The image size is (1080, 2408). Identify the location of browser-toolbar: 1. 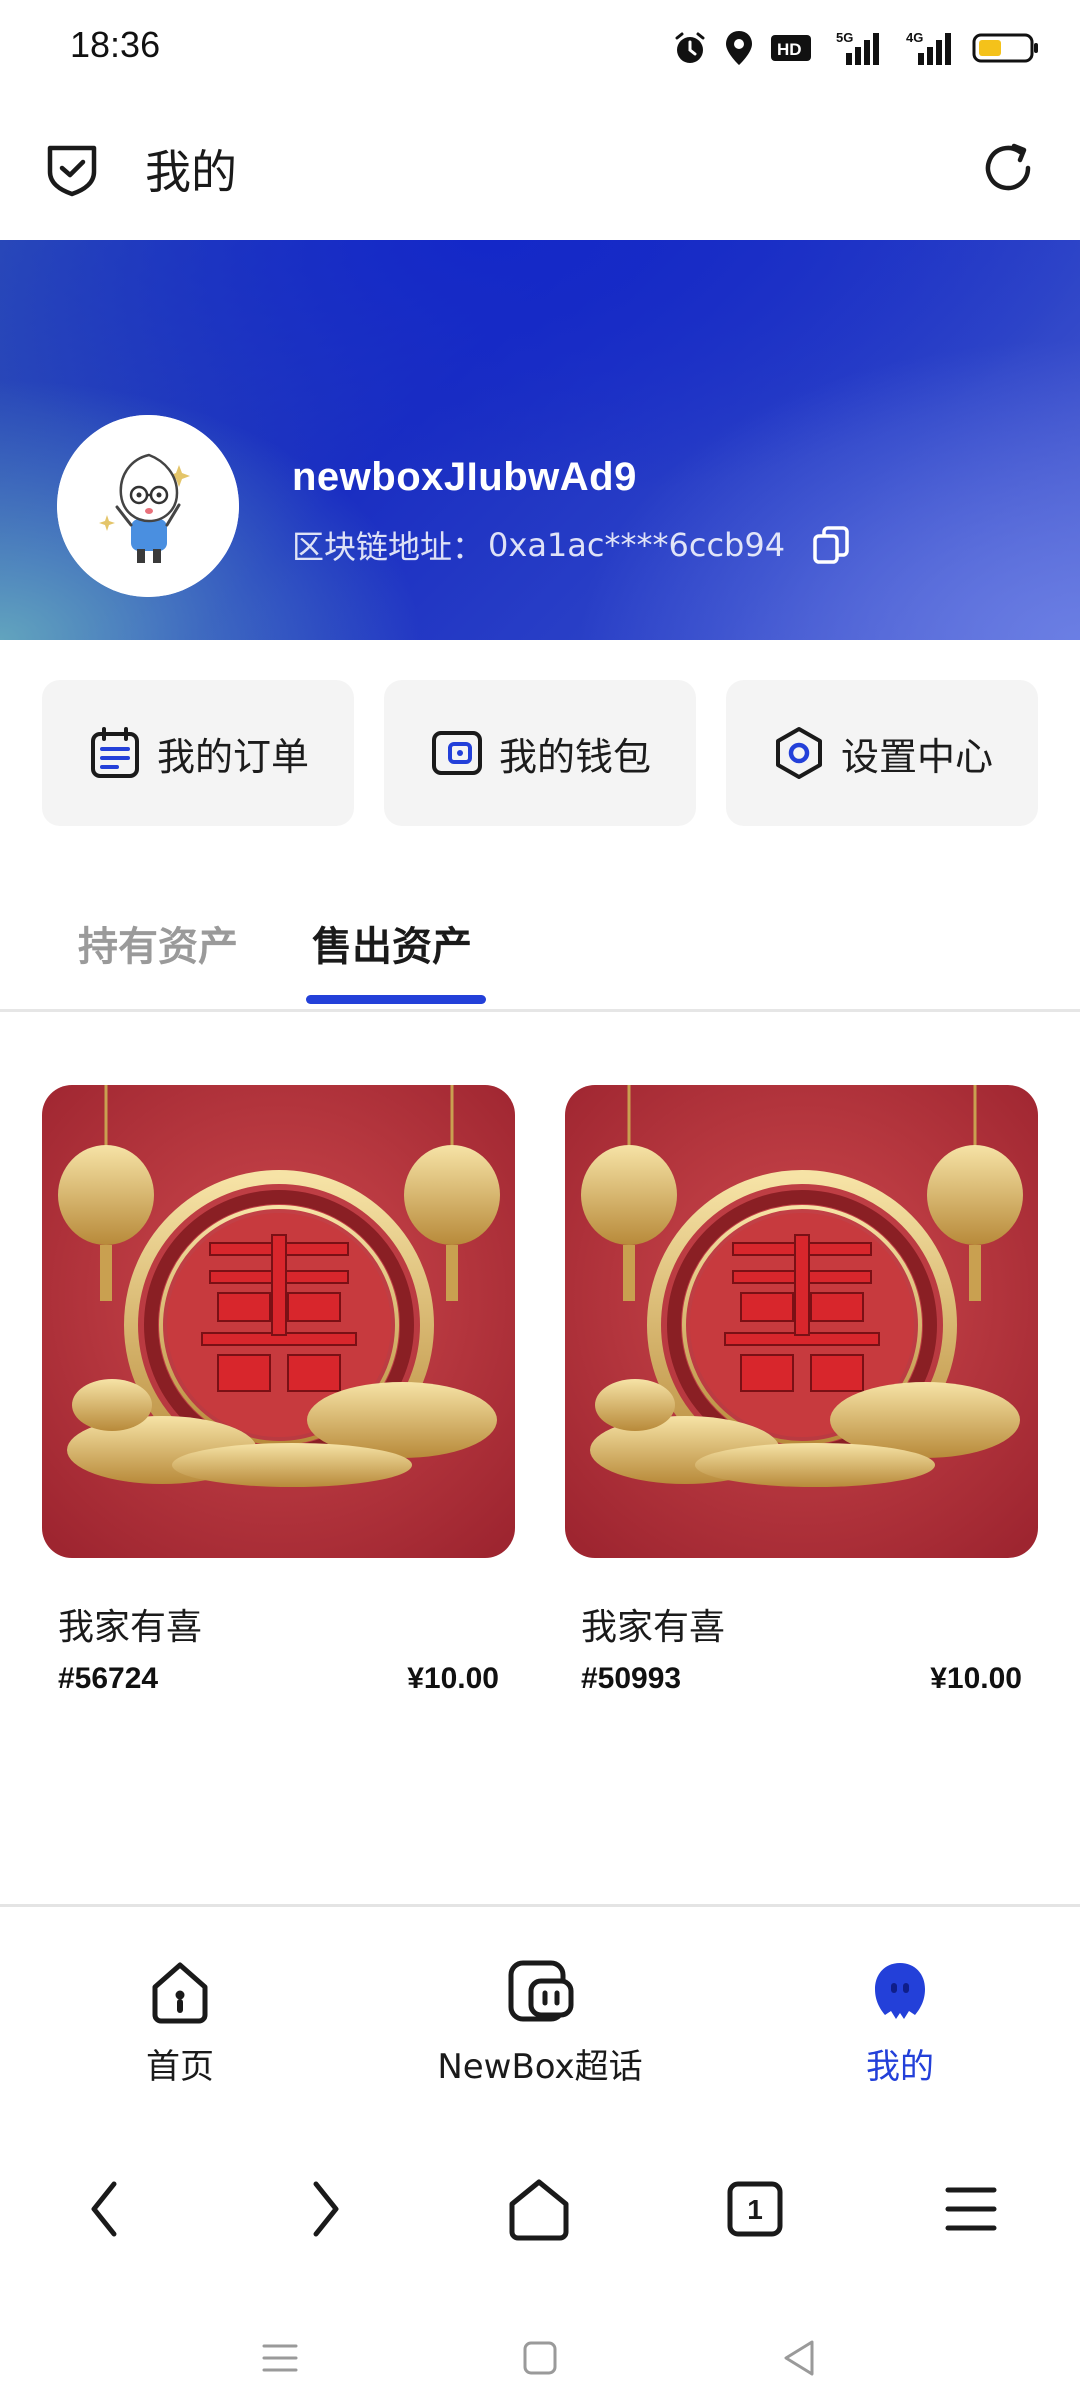
(540, 2204).